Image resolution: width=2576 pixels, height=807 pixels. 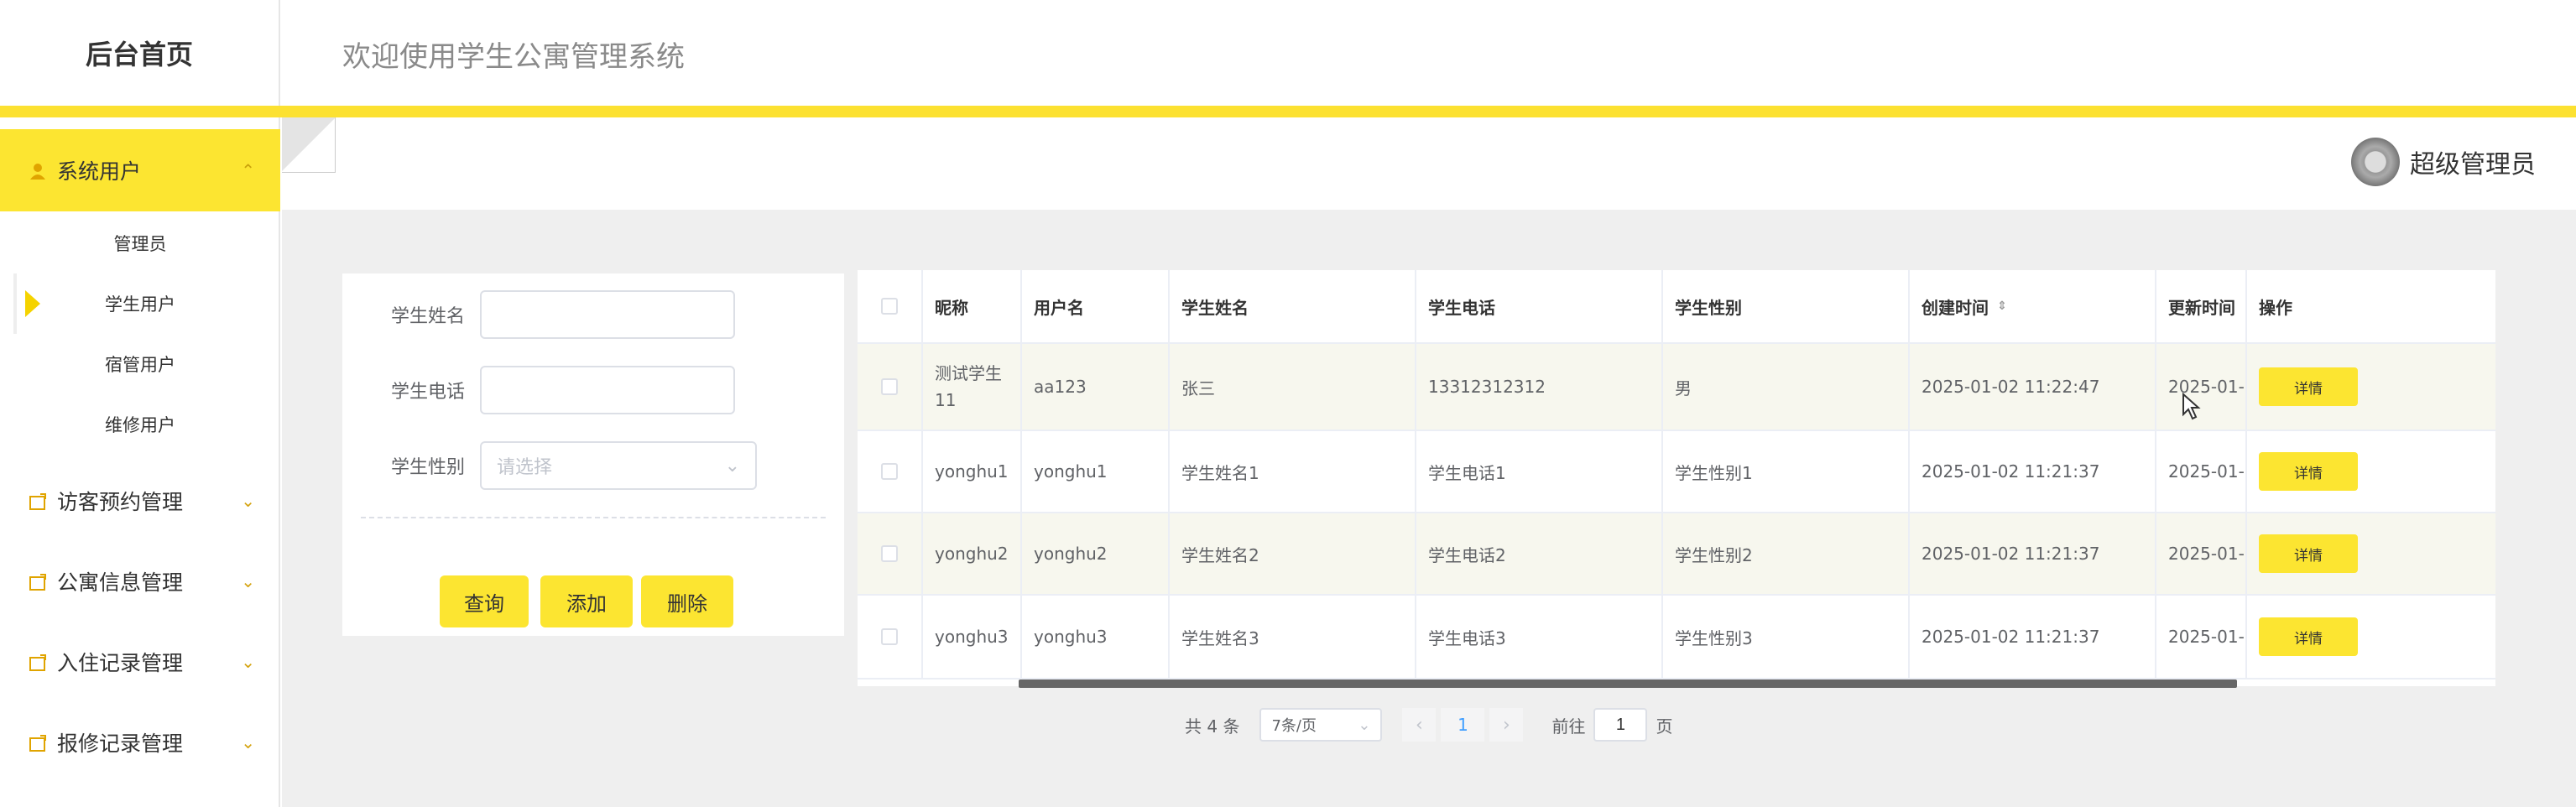 I want to click on sidebar-subitem-students: 学生用户, so click(x=140, y=303).